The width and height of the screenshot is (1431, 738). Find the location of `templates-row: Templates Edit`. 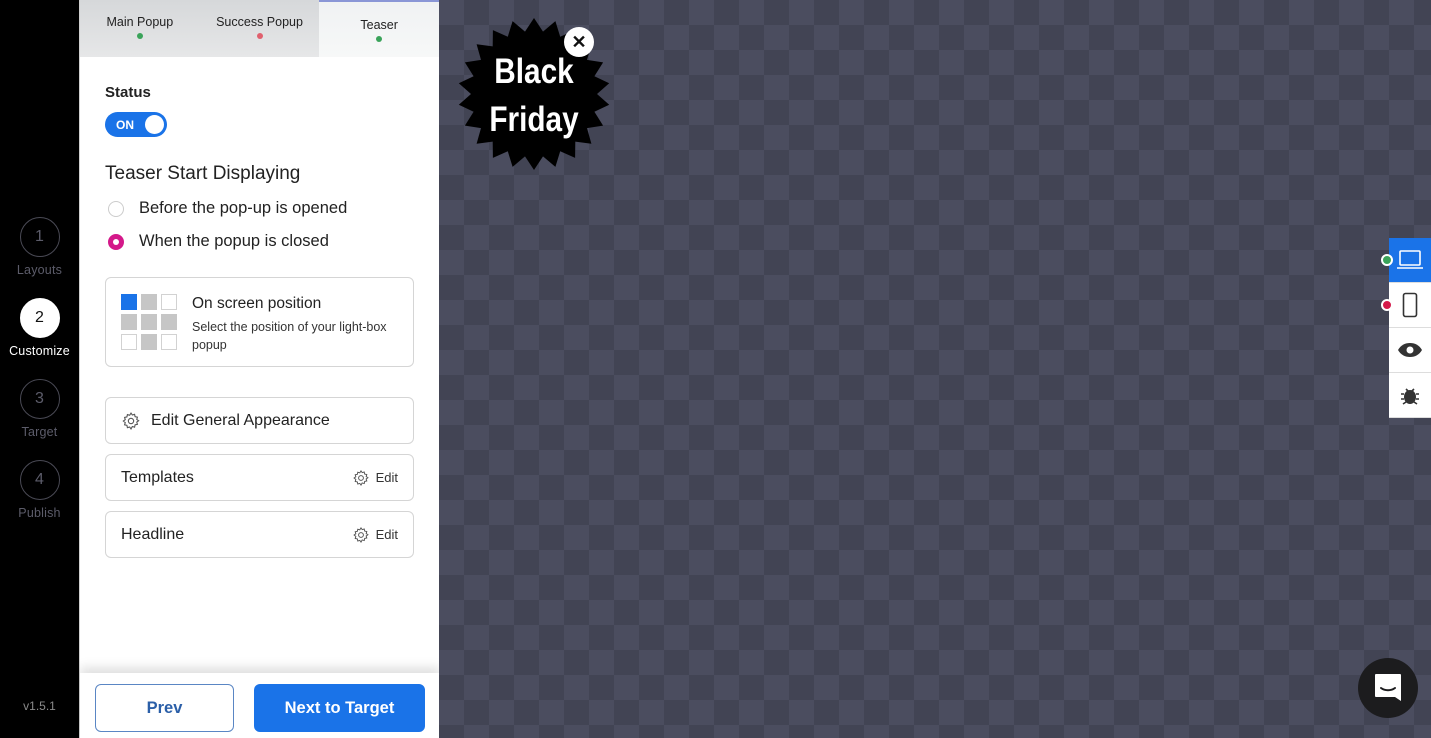

templates-row: Templates Edit is located at coordinates (259, 477).